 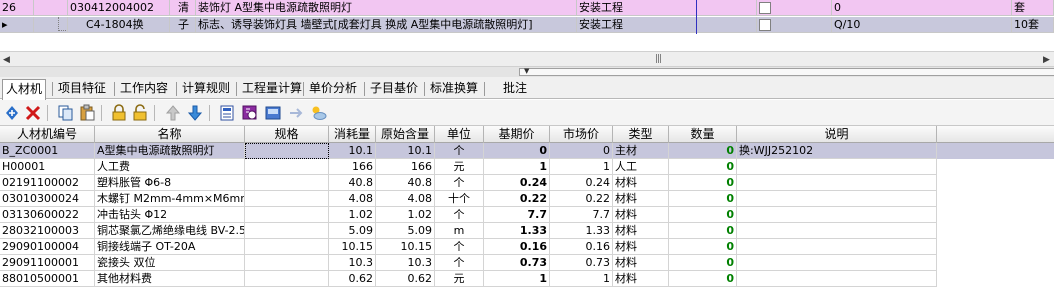 I want to click on cell-code: 29091100001, so click(x=47, y=263).